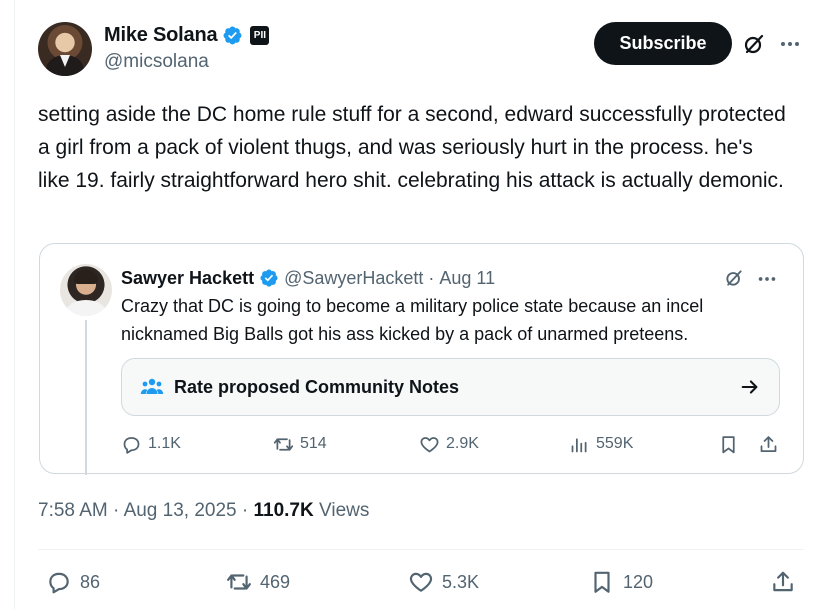 This screenshot has width=820, height=609. I want to click on verified-badge-icon, so click(232, 35).